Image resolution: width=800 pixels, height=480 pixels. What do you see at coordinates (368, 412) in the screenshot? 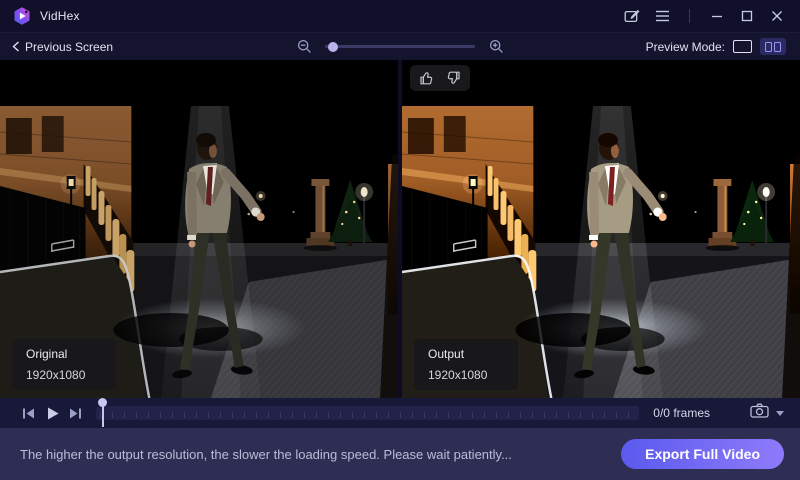
I see `timeline-track` at bounding box center [368, 412].